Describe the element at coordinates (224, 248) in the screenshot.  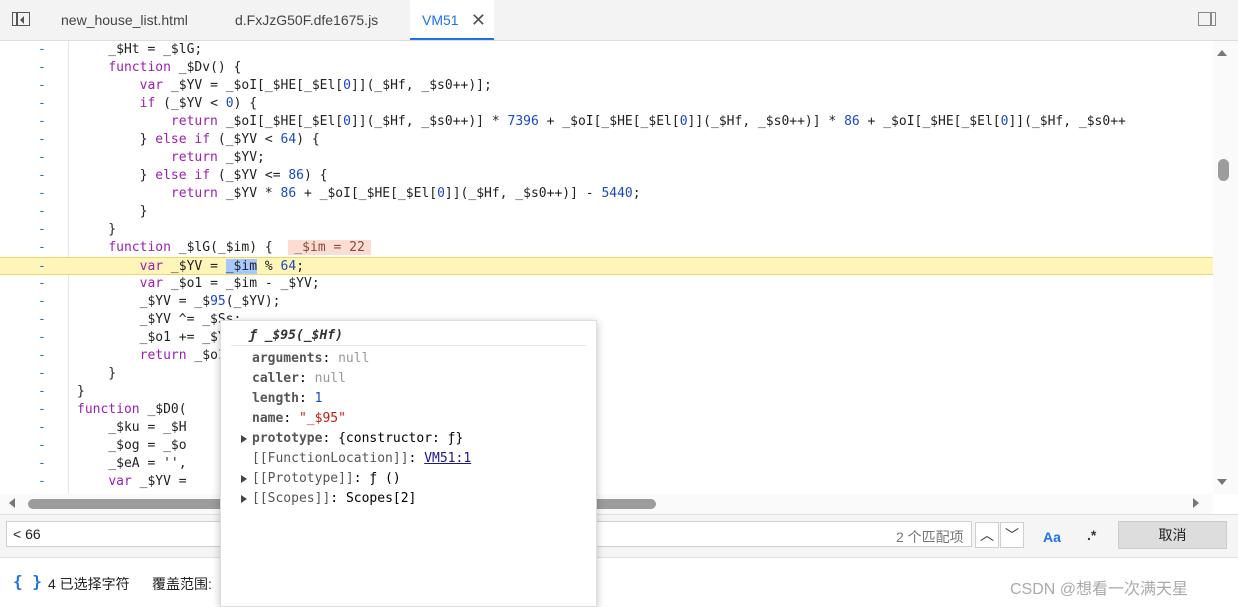
I see `code-text: function _$lG(_$im) { _$im = 22` at that location.